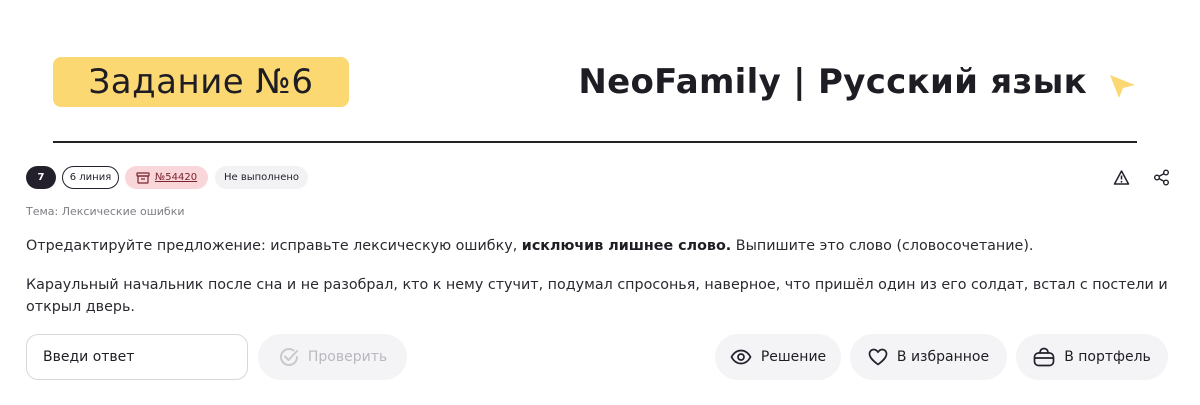 This screenshot has width=1200, height=405. What do you see at coordinates (1044, 357) in the screenshot?
I see `briefcase-icon` at bounding box center [1044, 357].